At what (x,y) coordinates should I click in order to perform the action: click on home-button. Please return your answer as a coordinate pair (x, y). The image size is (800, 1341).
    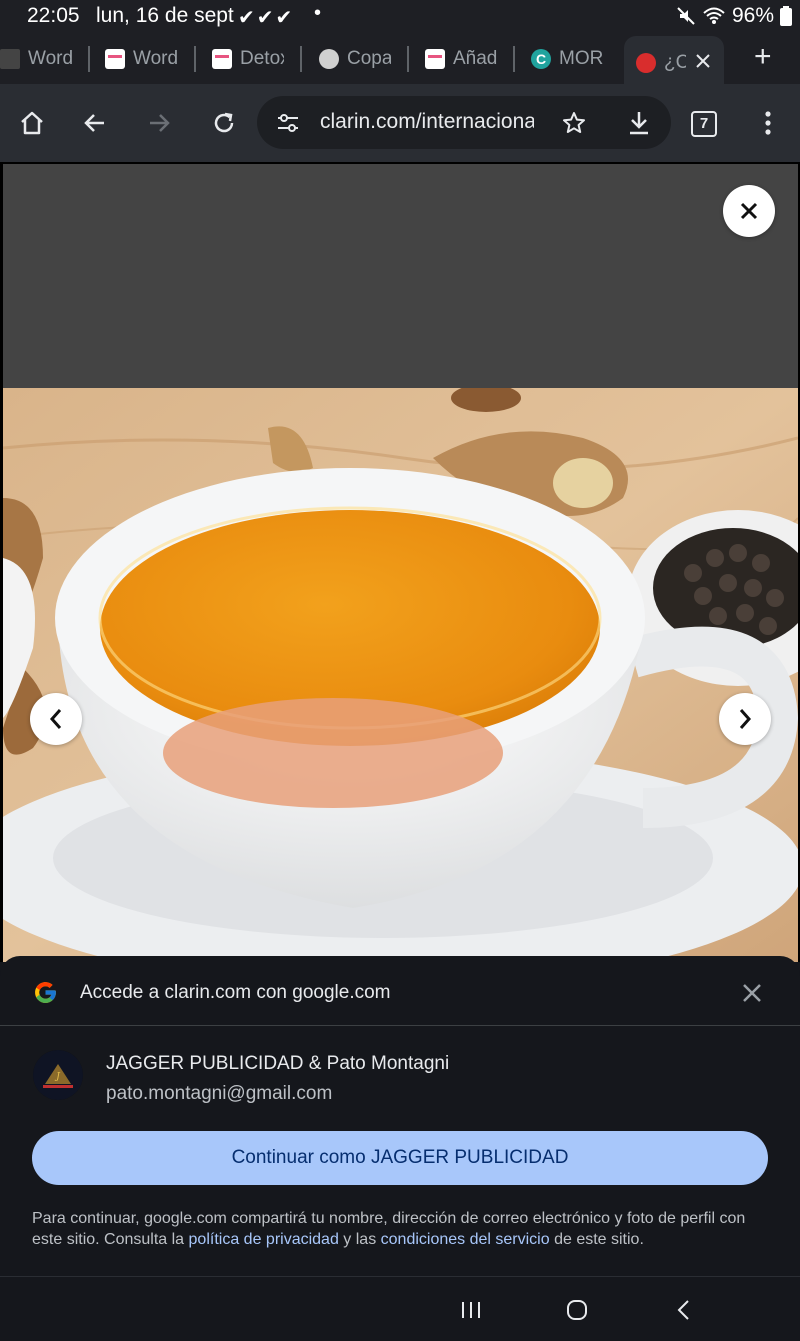
    Looking at the image, I should click on (32, 123).